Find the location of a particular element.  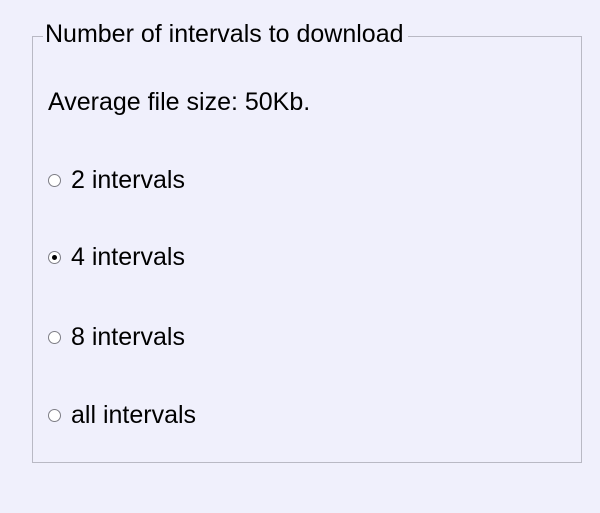

radio-button-8-intervals is located at coordinates (54, 337).